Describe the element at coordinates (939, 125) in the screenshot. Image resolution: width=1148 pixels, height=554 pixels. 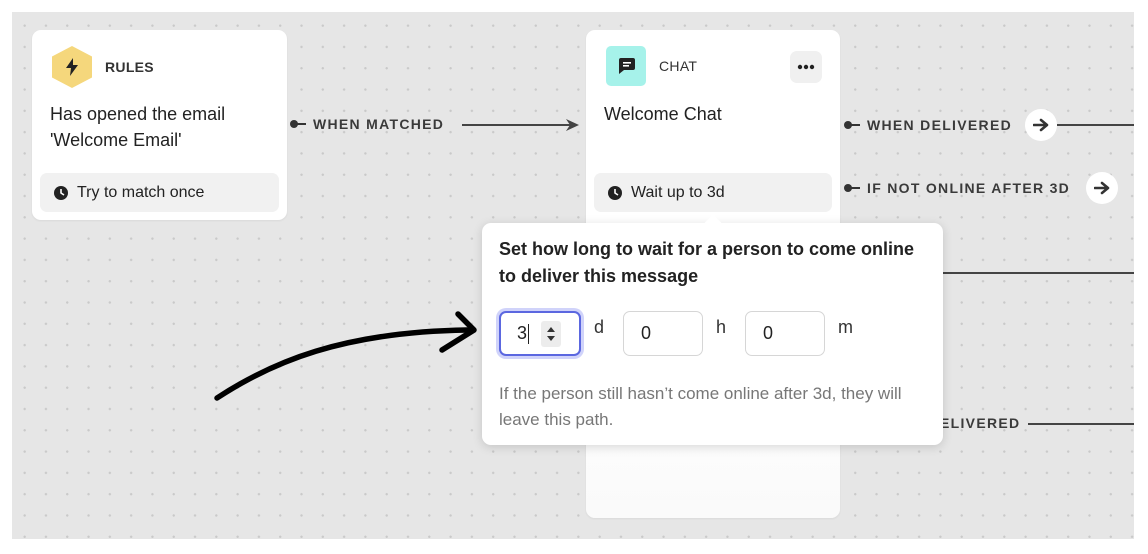
I see `edge-text-when-delivered: WHEN DELIVERED` at that location.